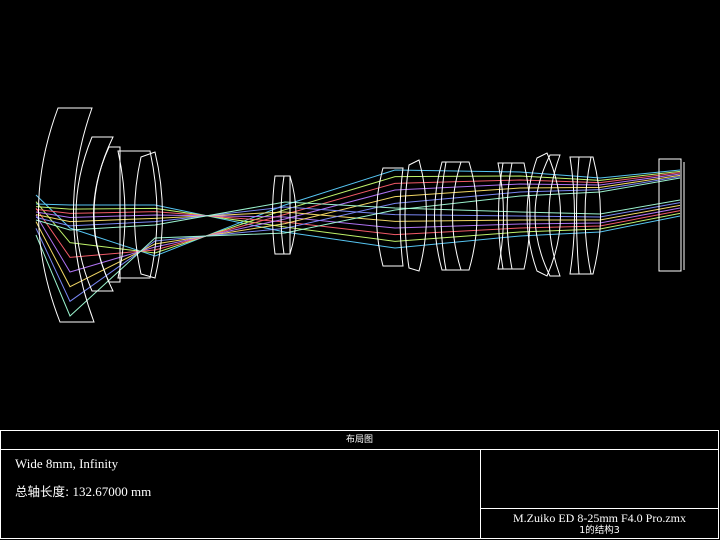 This screenshot has width=720, height=540. Describe the element at coordinates (599, 530) in the screenshot. I see `configuration-index: 1的结构3` at that location.